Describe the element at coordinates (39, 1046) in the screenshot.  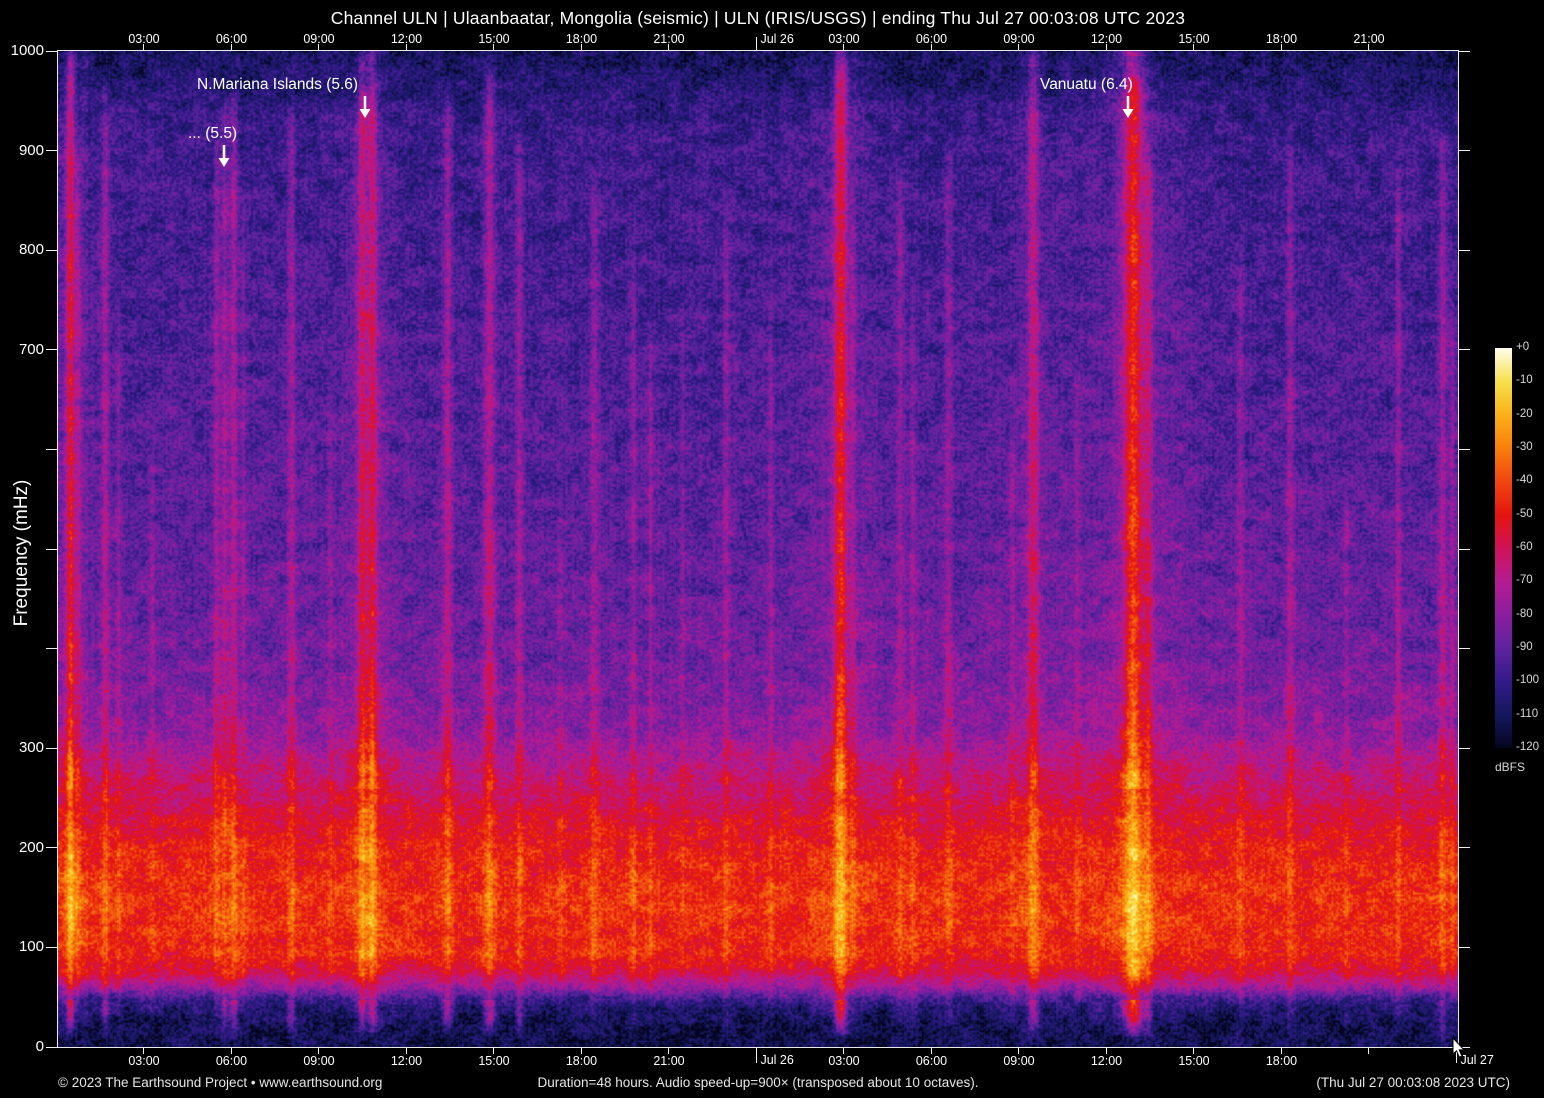
I see `y-tick-label: 0` at that location.